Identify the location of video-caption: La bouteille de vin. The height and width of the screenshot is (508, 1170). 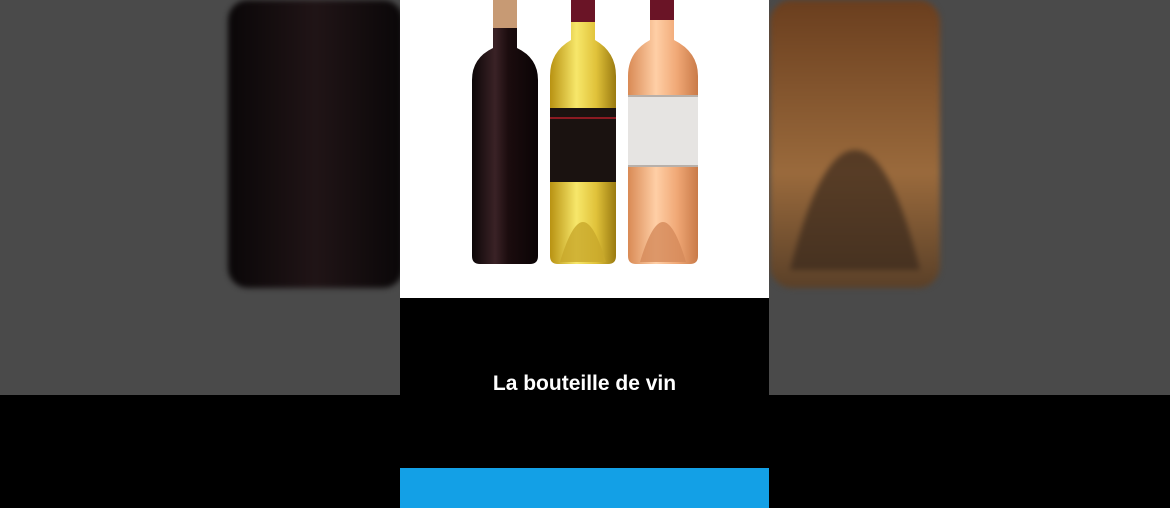
(584, 383).